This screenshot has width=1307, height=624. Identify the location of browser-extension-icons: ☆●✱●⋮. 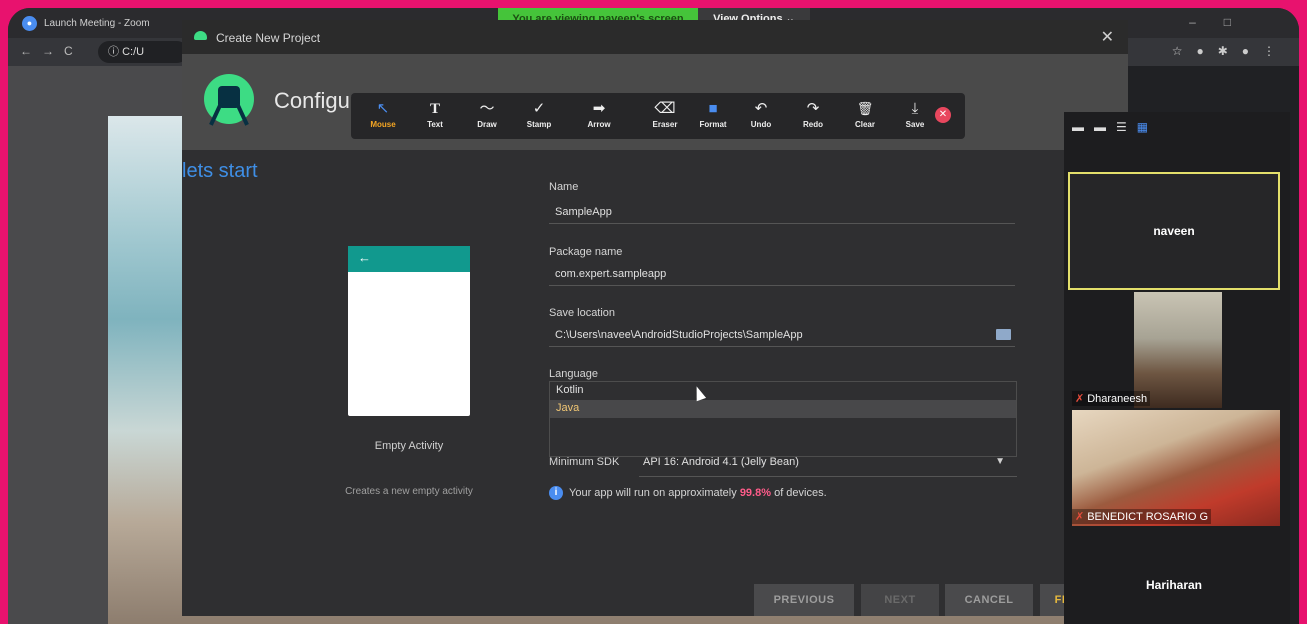
(1230, 51).